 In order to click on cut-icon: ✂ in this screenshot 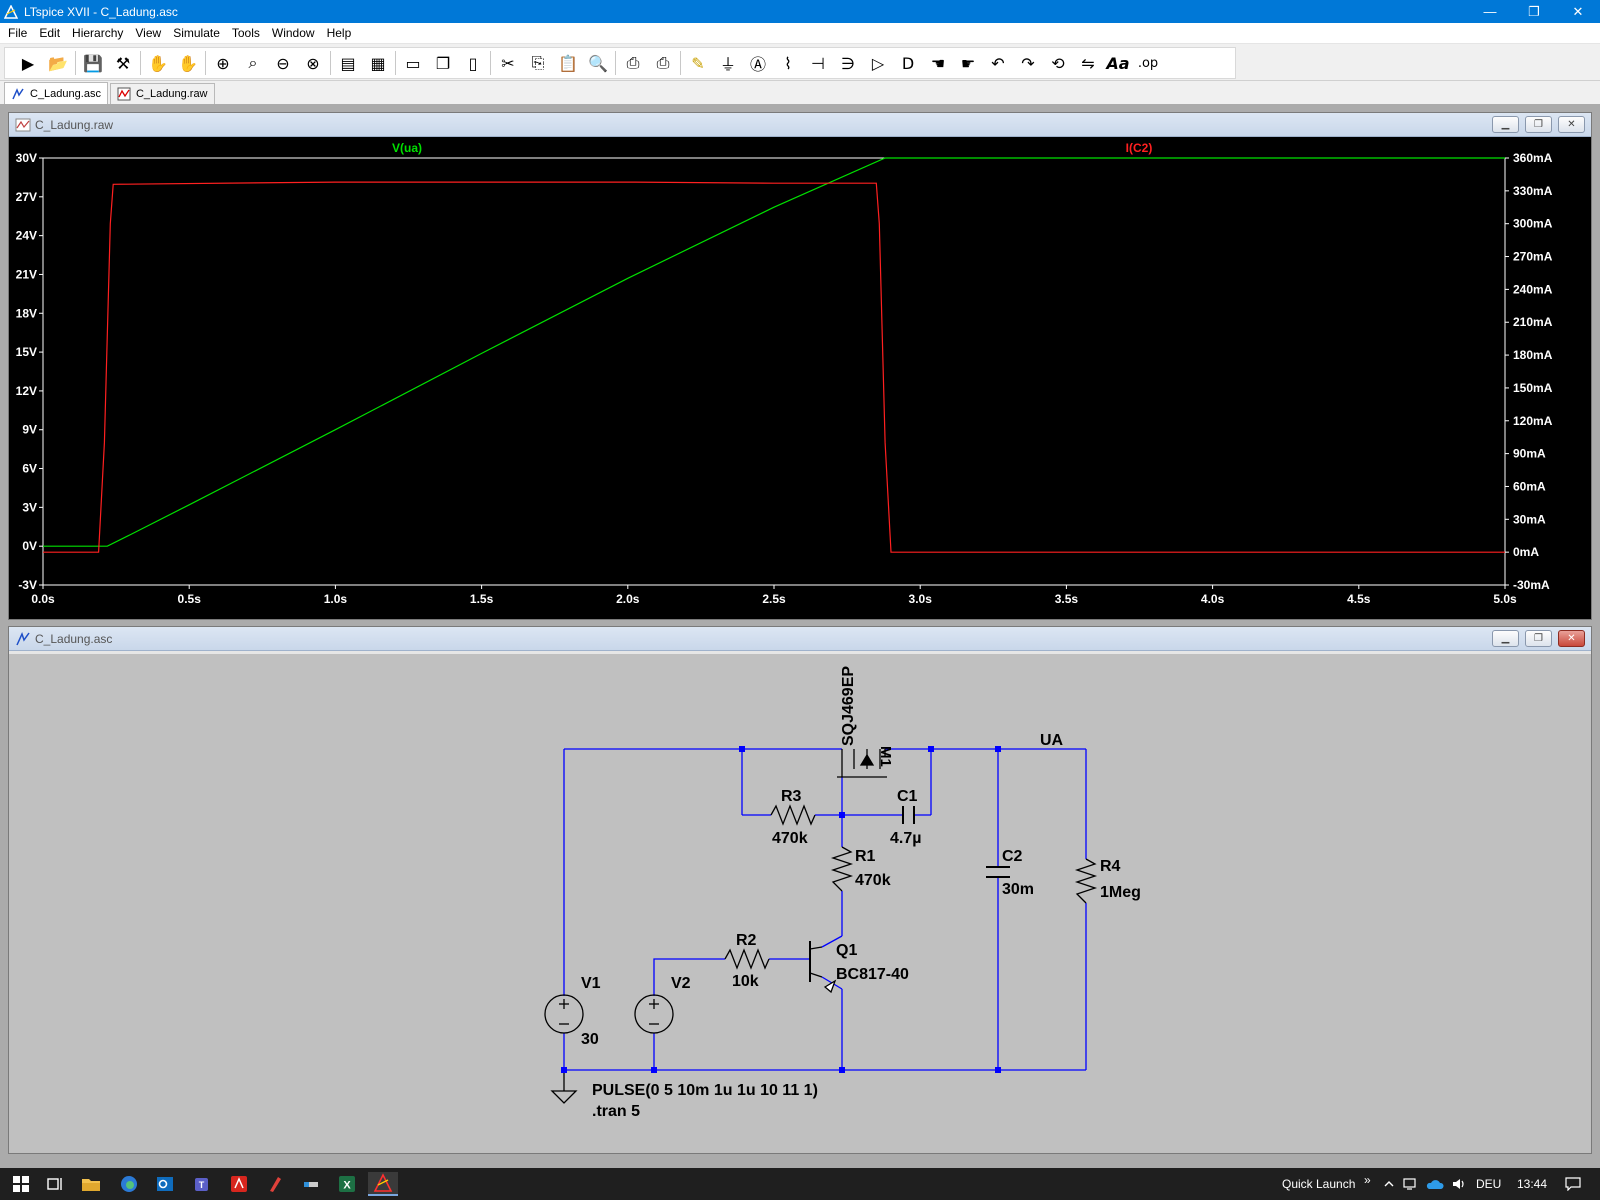, I will do `click(508, 63)`.